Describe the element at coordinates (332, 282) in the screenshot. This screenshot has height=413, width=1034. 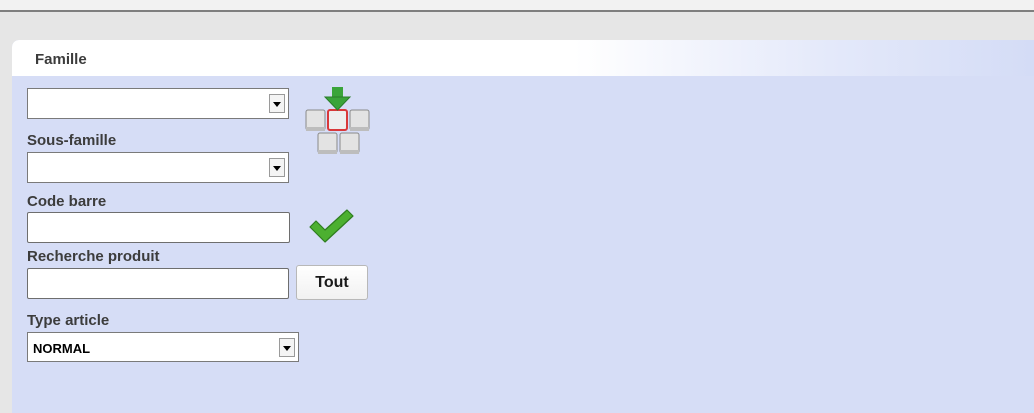
I see `tout-button: Tout` at that location.